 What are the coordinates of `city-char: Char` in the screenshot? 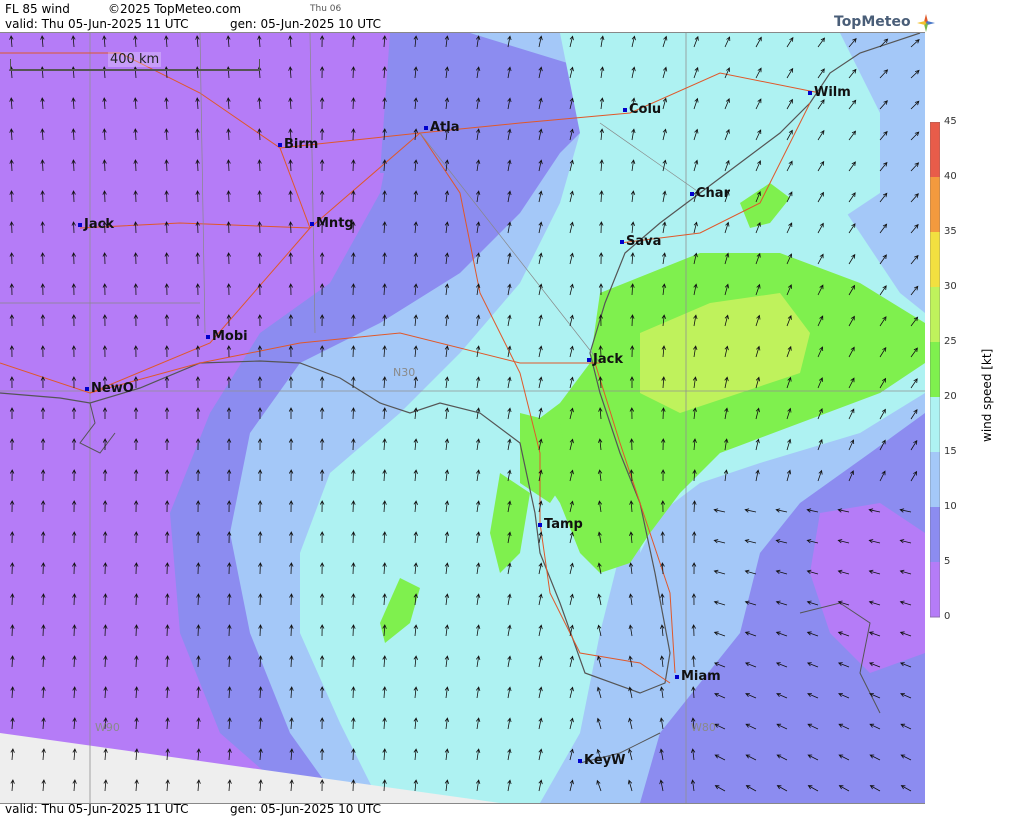 It's located at (710, 193).